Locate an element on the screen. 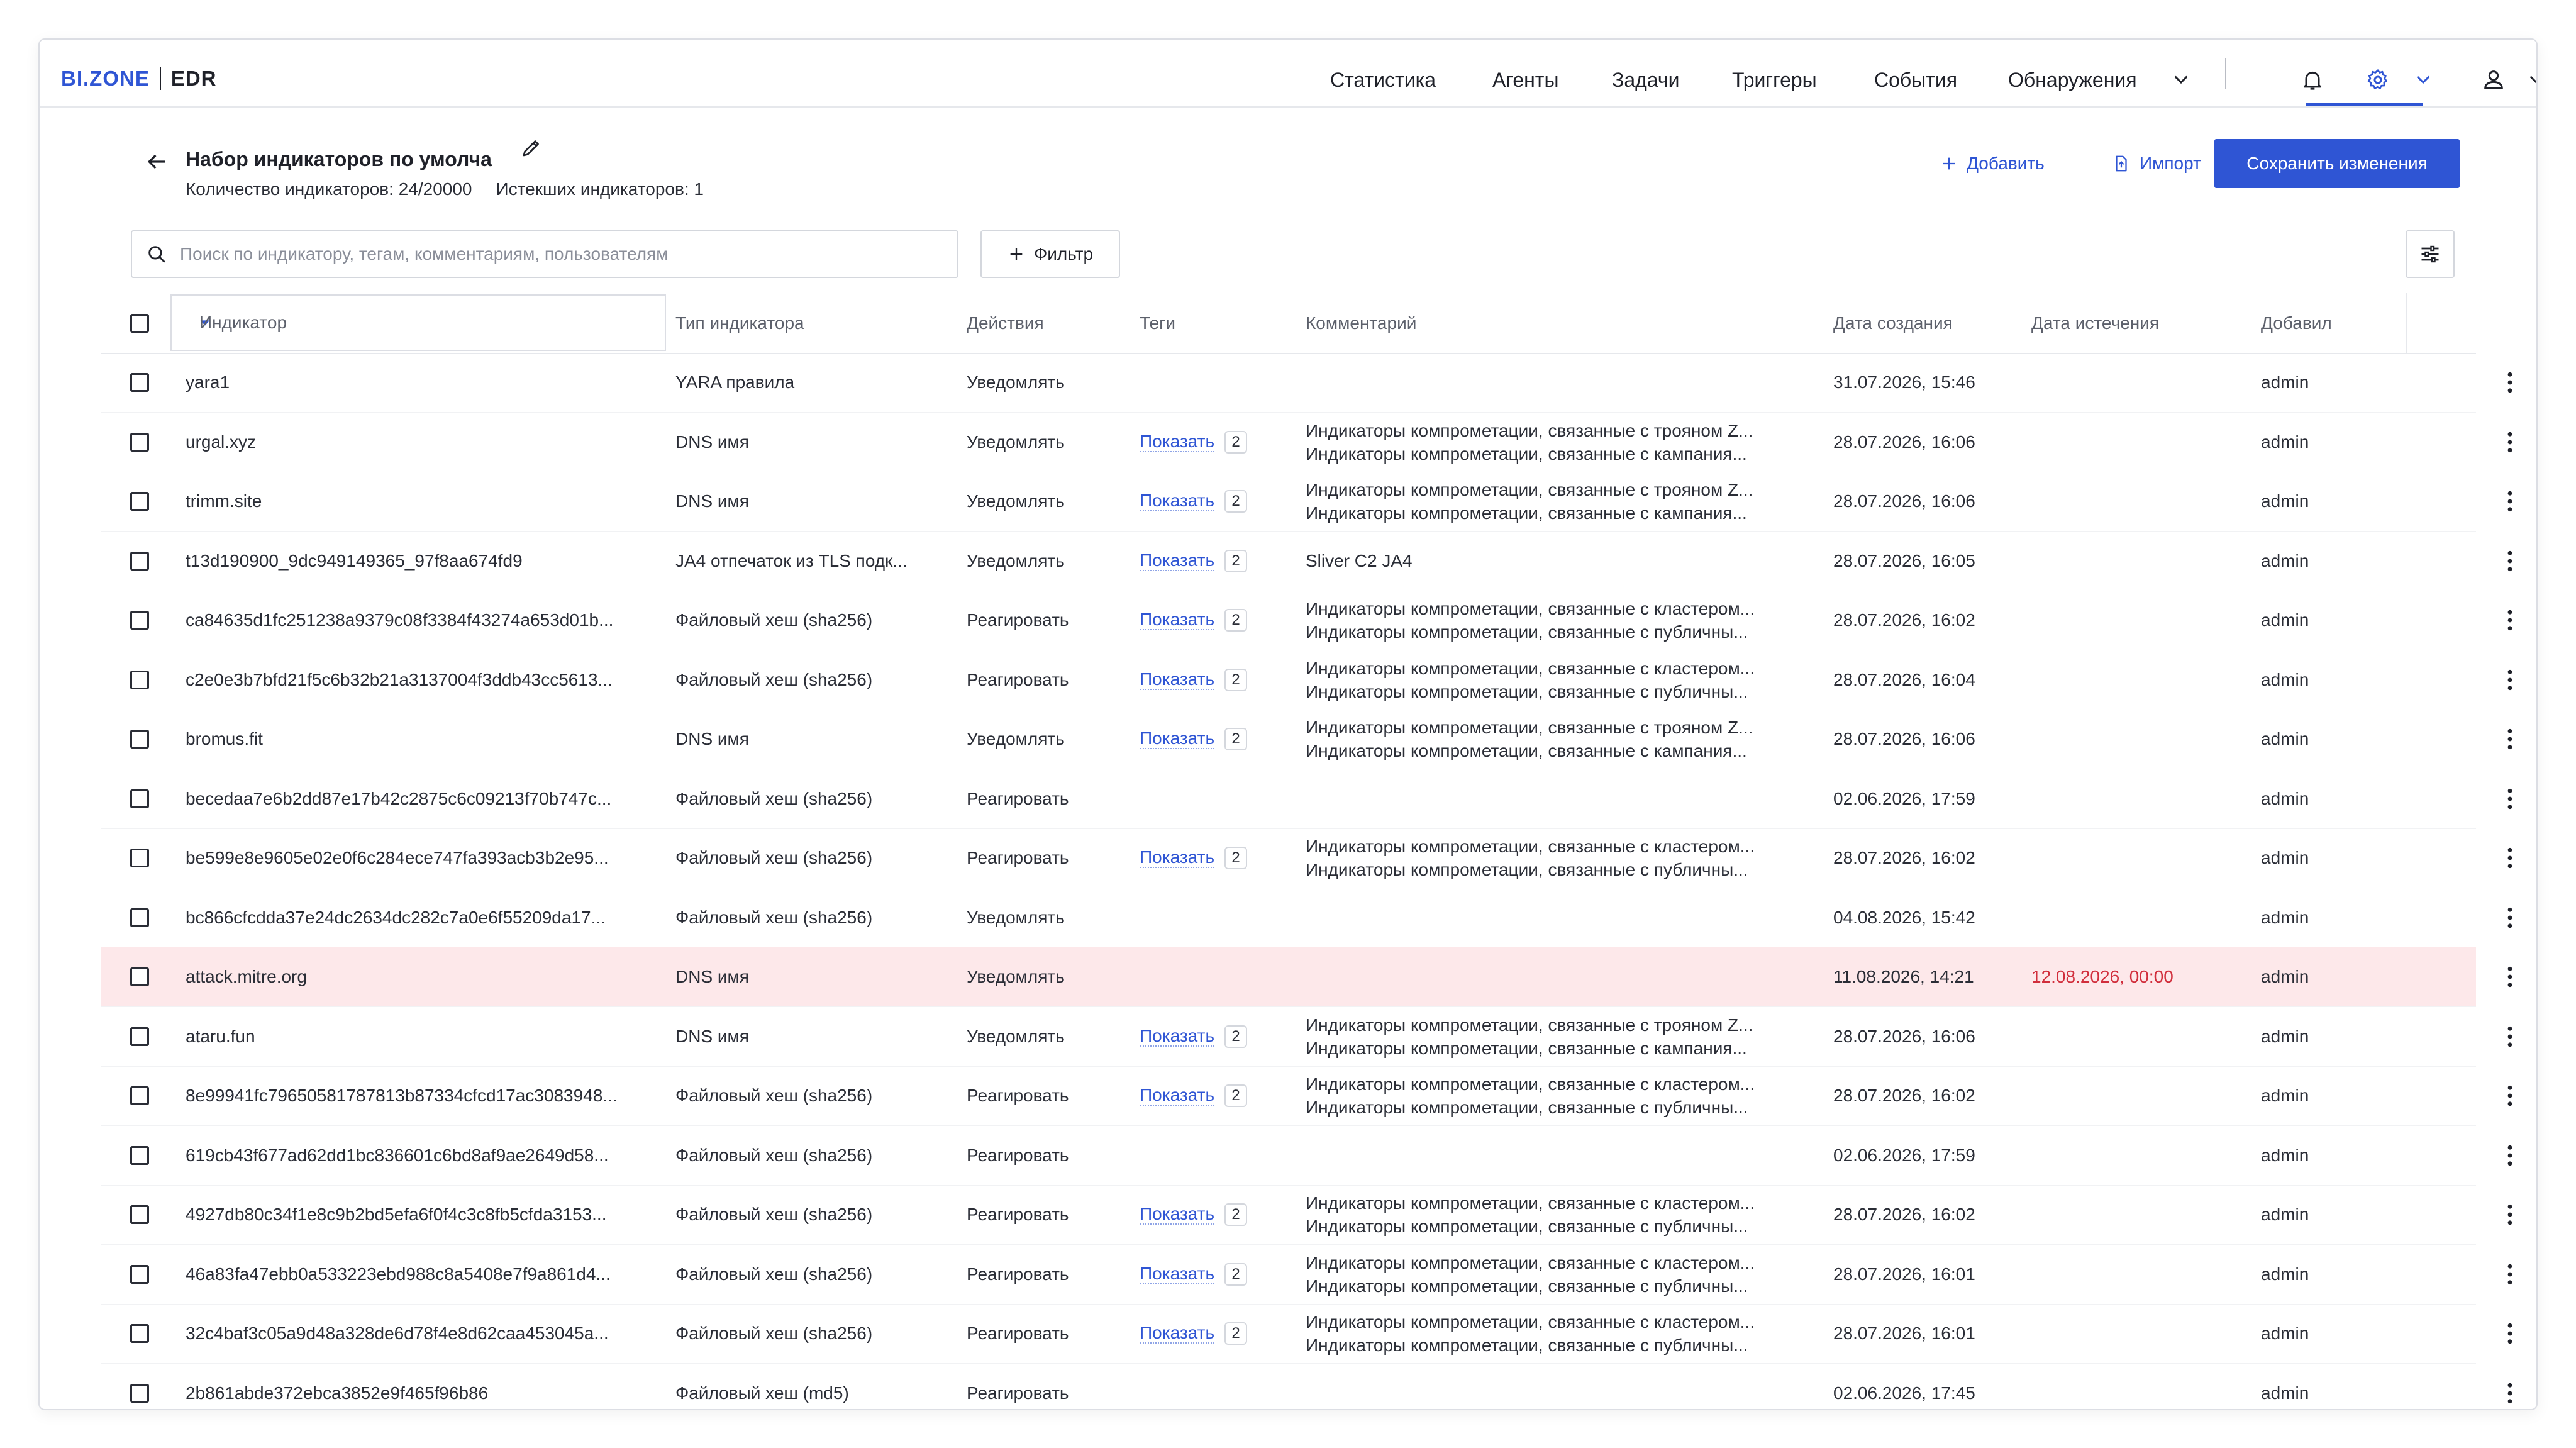  col-indicator: Индикатор is located at coordinates (418, 322).